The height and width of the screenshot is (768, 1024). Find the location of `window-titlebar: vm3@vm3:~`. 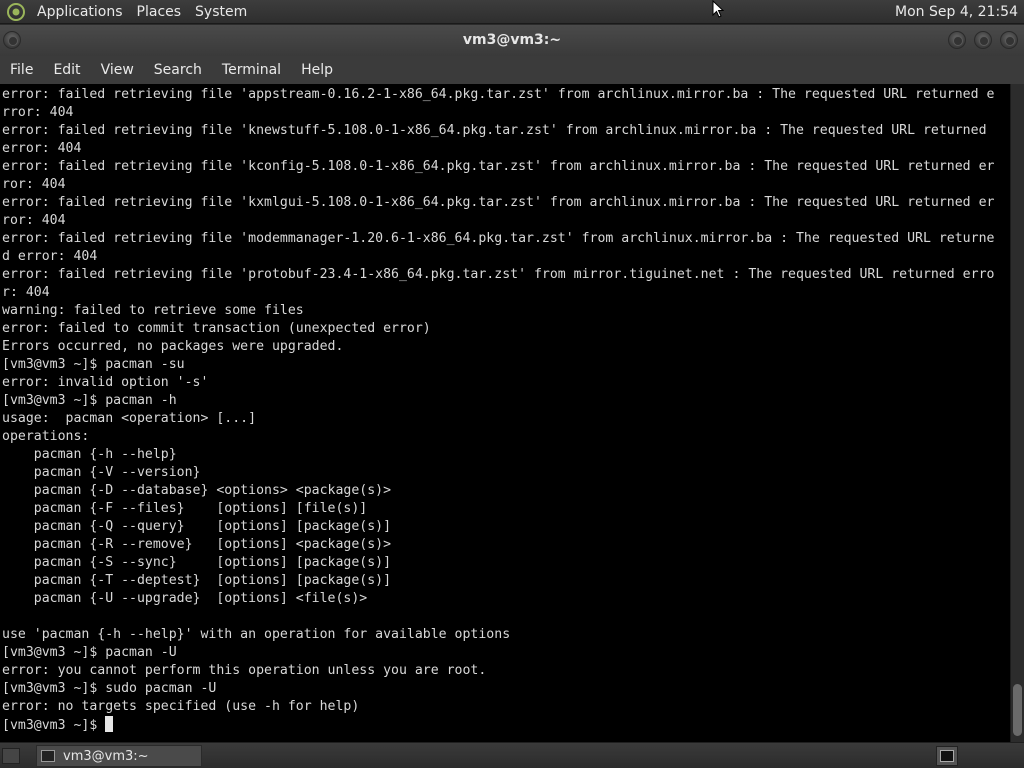

window-titlebar: vm3@vm3:~ is located at coordinates (512, 40).